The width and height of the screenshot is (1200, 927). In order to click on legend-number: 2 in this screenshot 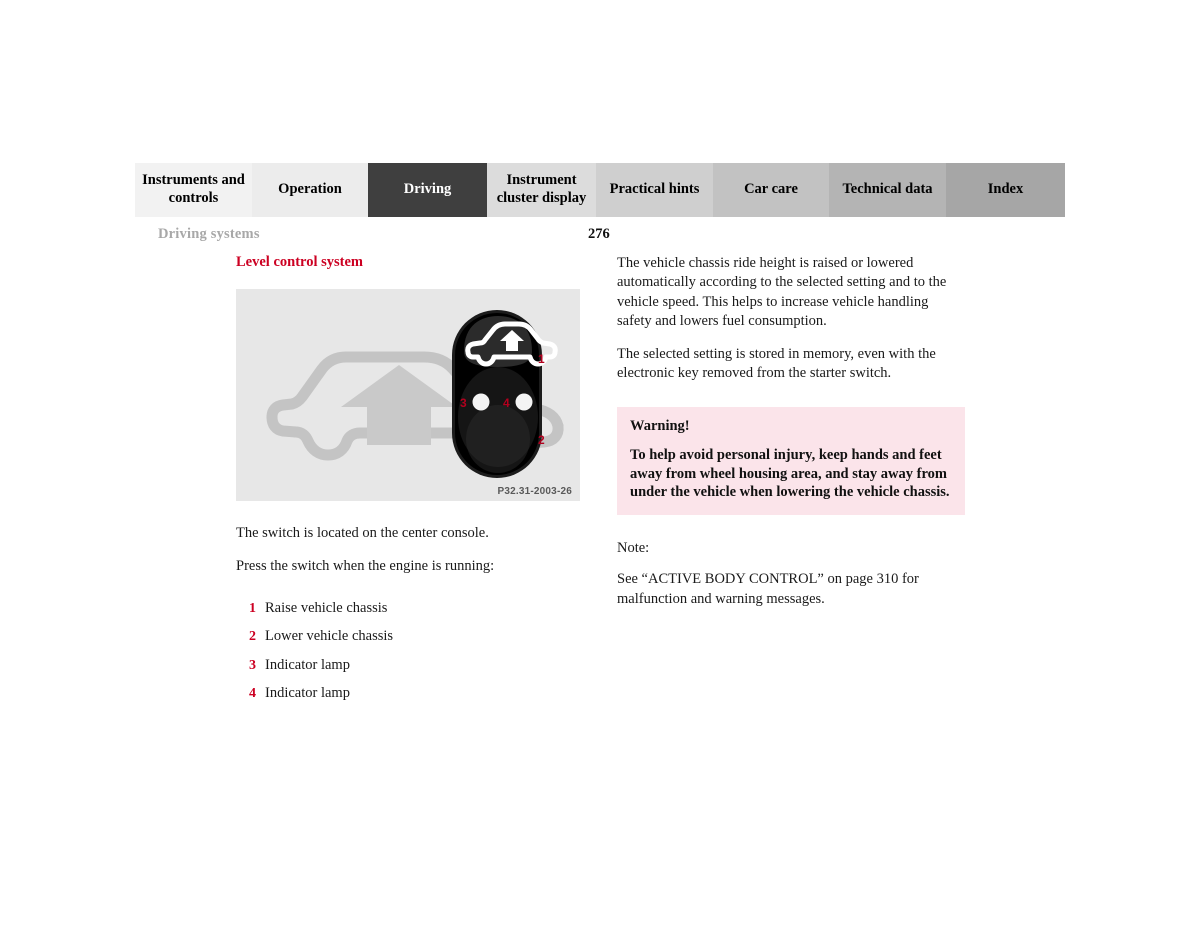, I will do `click(252, 637)`.